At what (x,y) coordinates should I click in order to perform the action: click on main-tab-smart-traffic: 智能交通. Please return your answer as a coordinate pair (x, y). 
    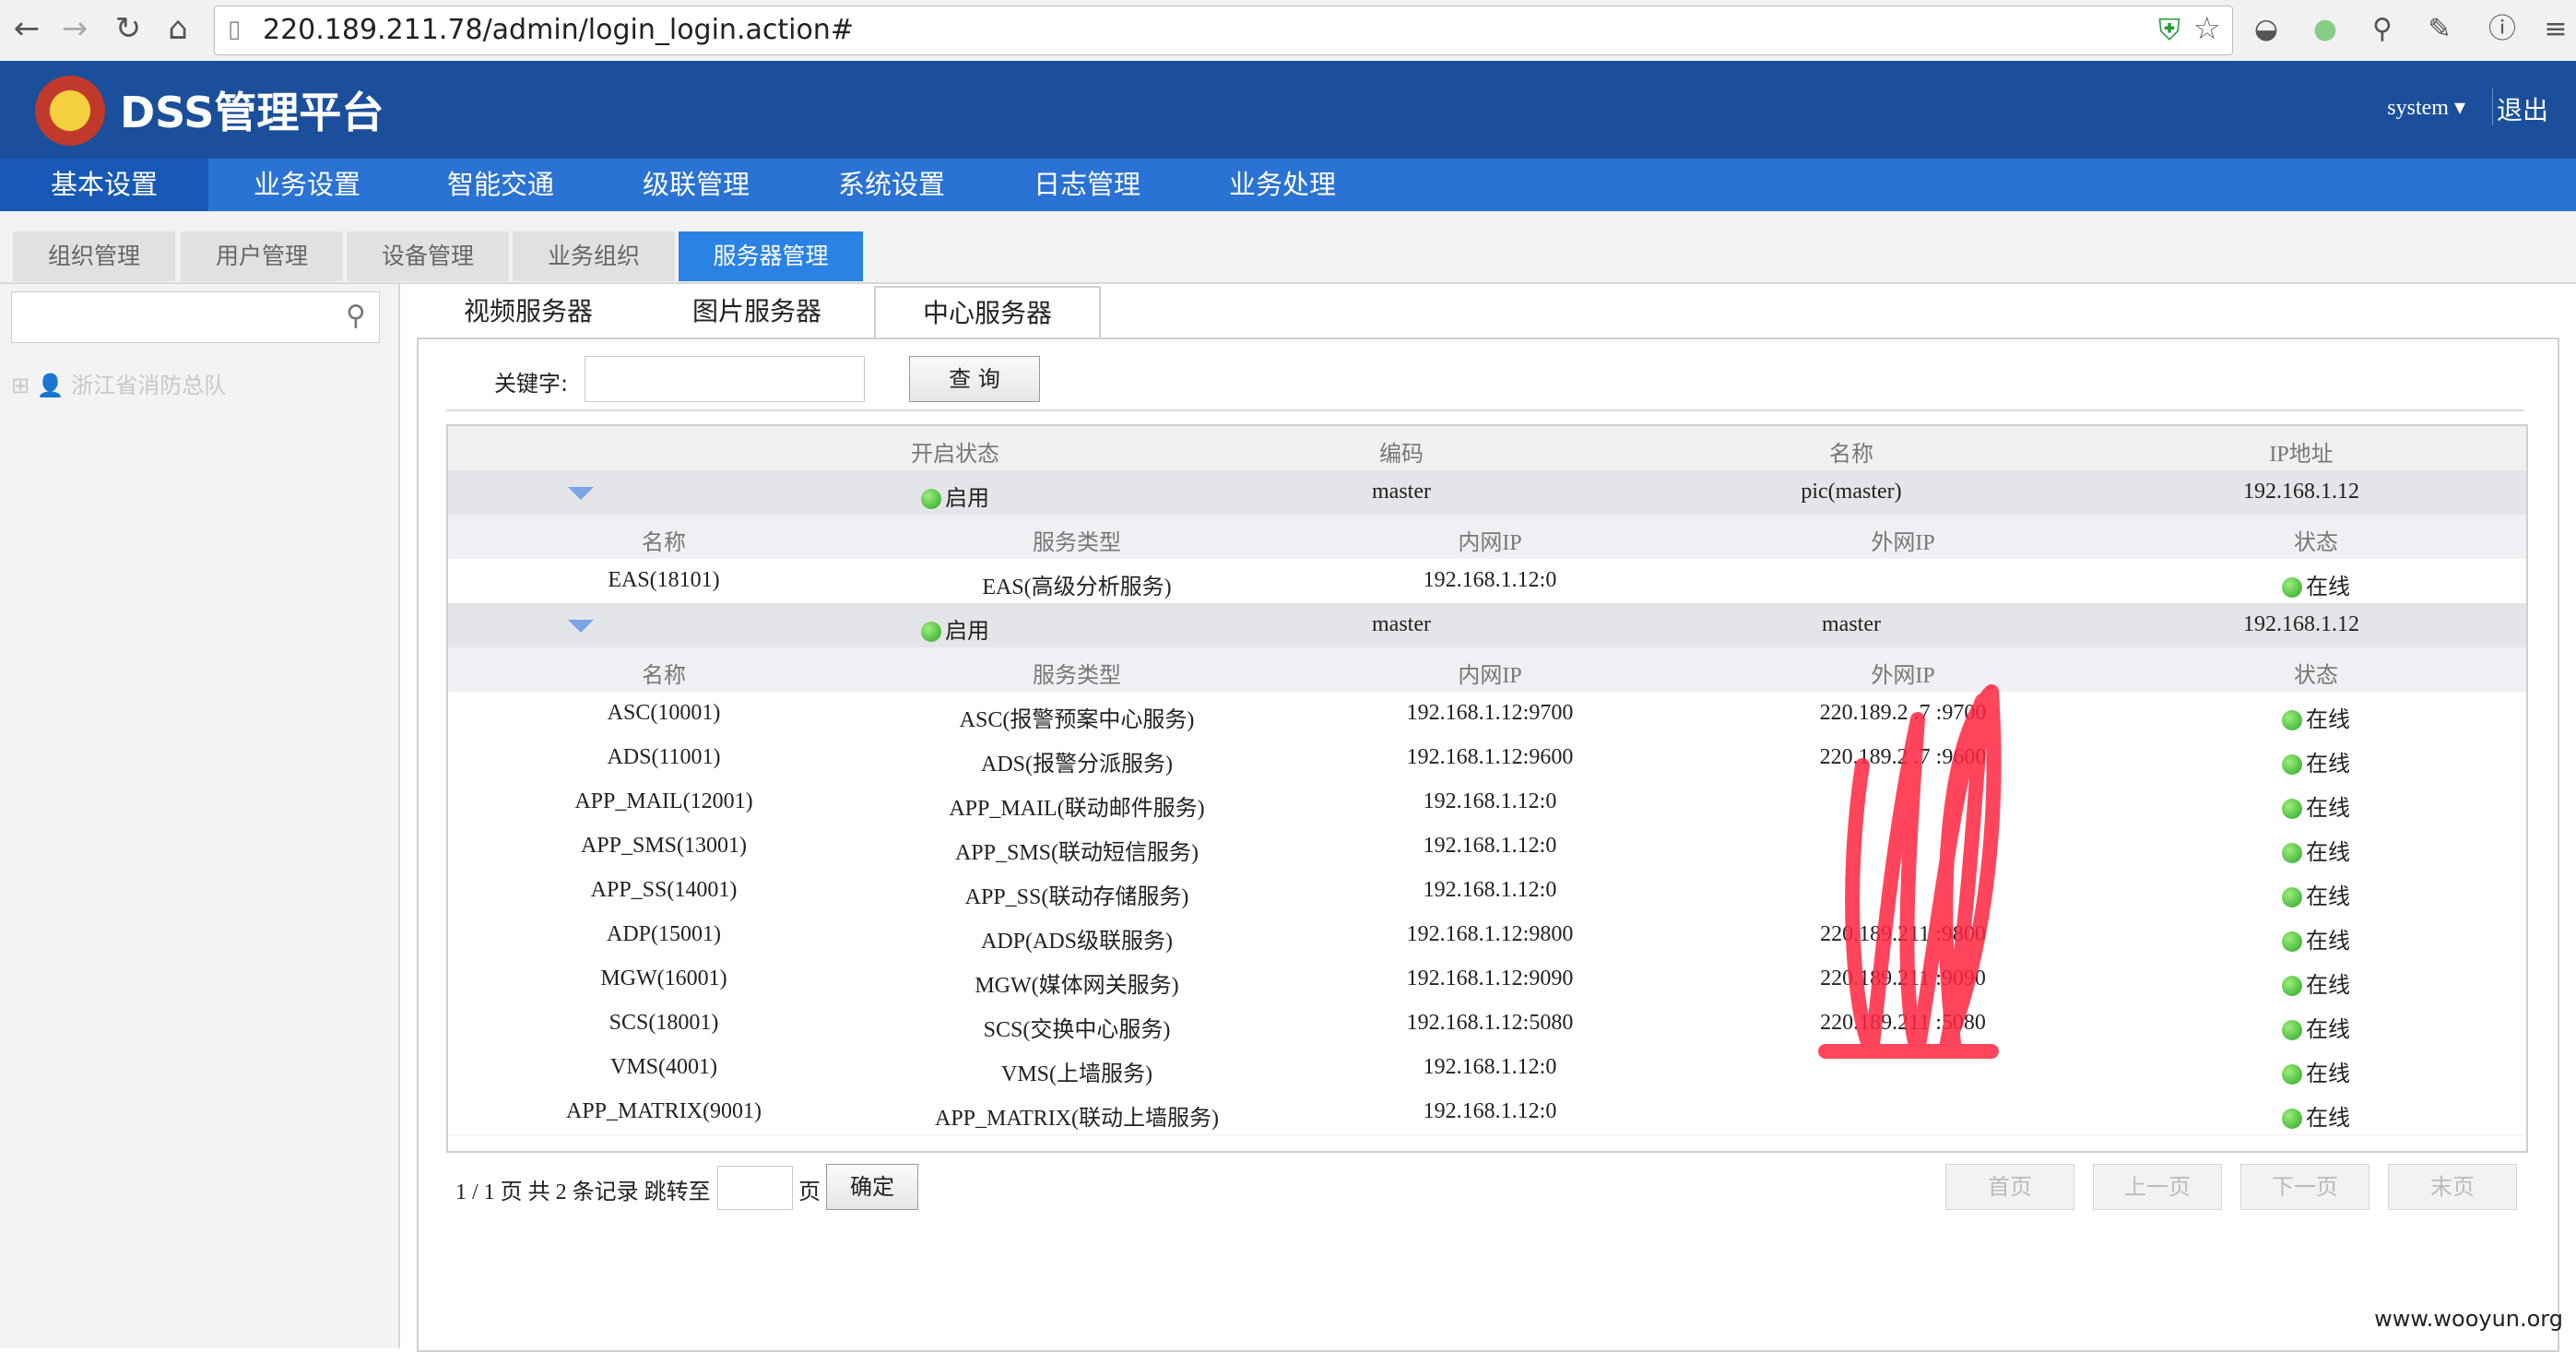
    Looking at the image, I should click on (500, 185).